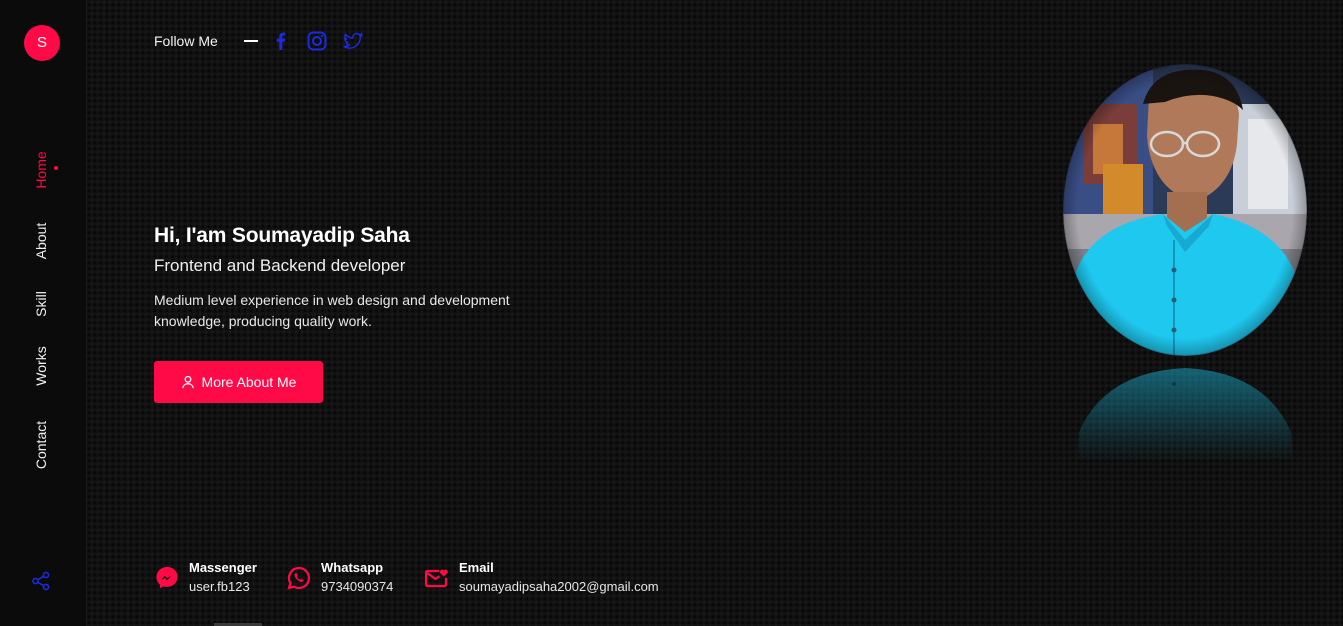 The image size is (1343, 626). What do you see at coordinates (41, 445) in the screenshot?
I see `nav-item-contact: Contact` at bounding box center [41, 445].